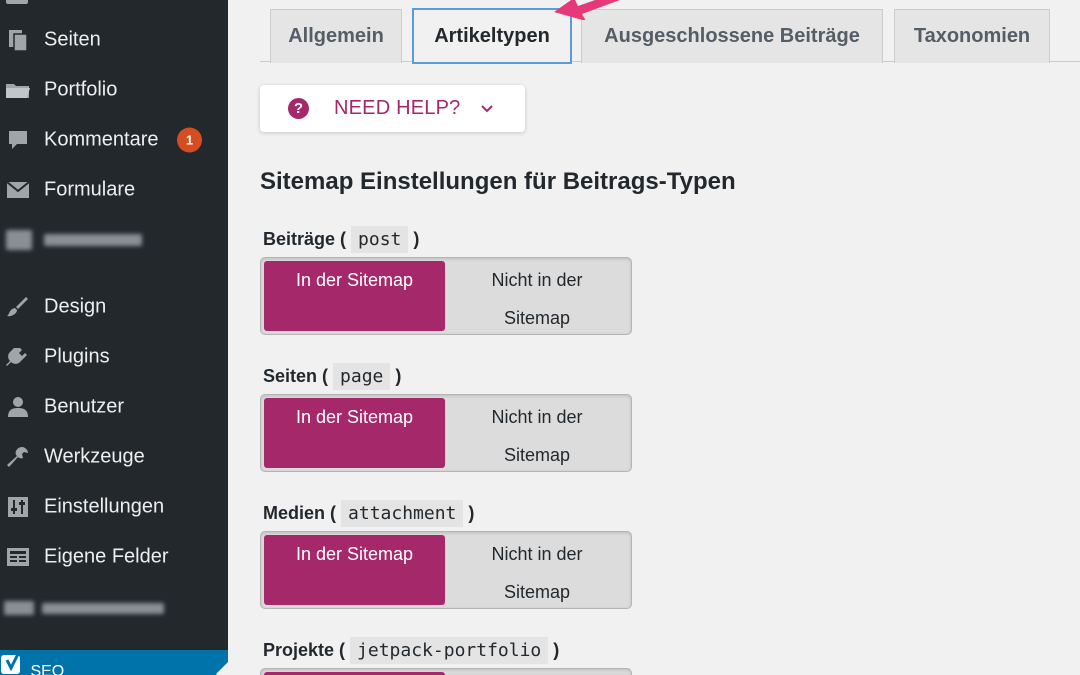  Describe the element at coordinates (332, 376) in the screenshot. I see `post-type-label-page: Seiten ( page )` at that location.